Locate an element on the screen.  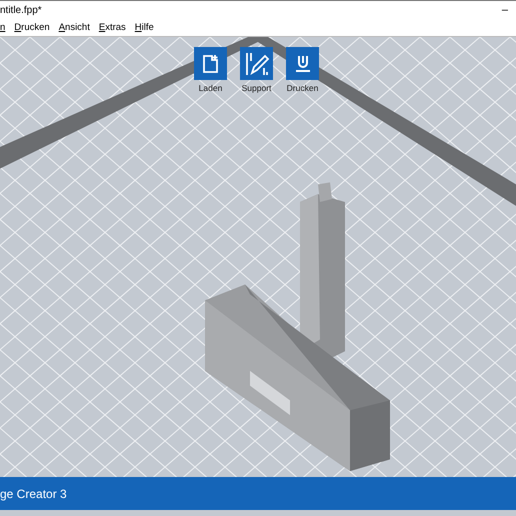
menu-item: Ansicht is located at coordinates (74, 27).